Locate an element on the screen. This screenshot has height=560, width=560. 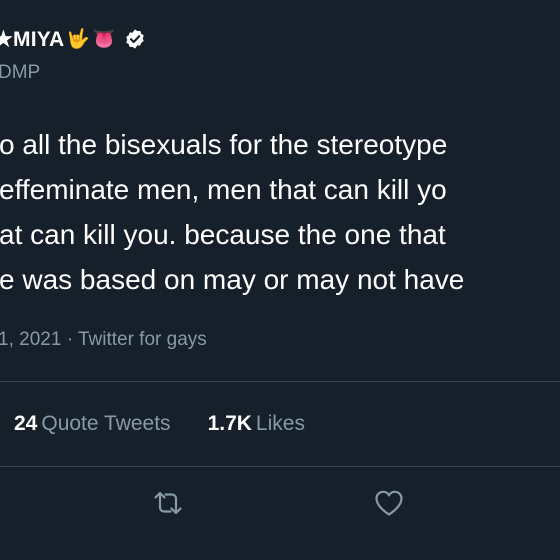
retweet-icon is located at coordinates (168, 503).